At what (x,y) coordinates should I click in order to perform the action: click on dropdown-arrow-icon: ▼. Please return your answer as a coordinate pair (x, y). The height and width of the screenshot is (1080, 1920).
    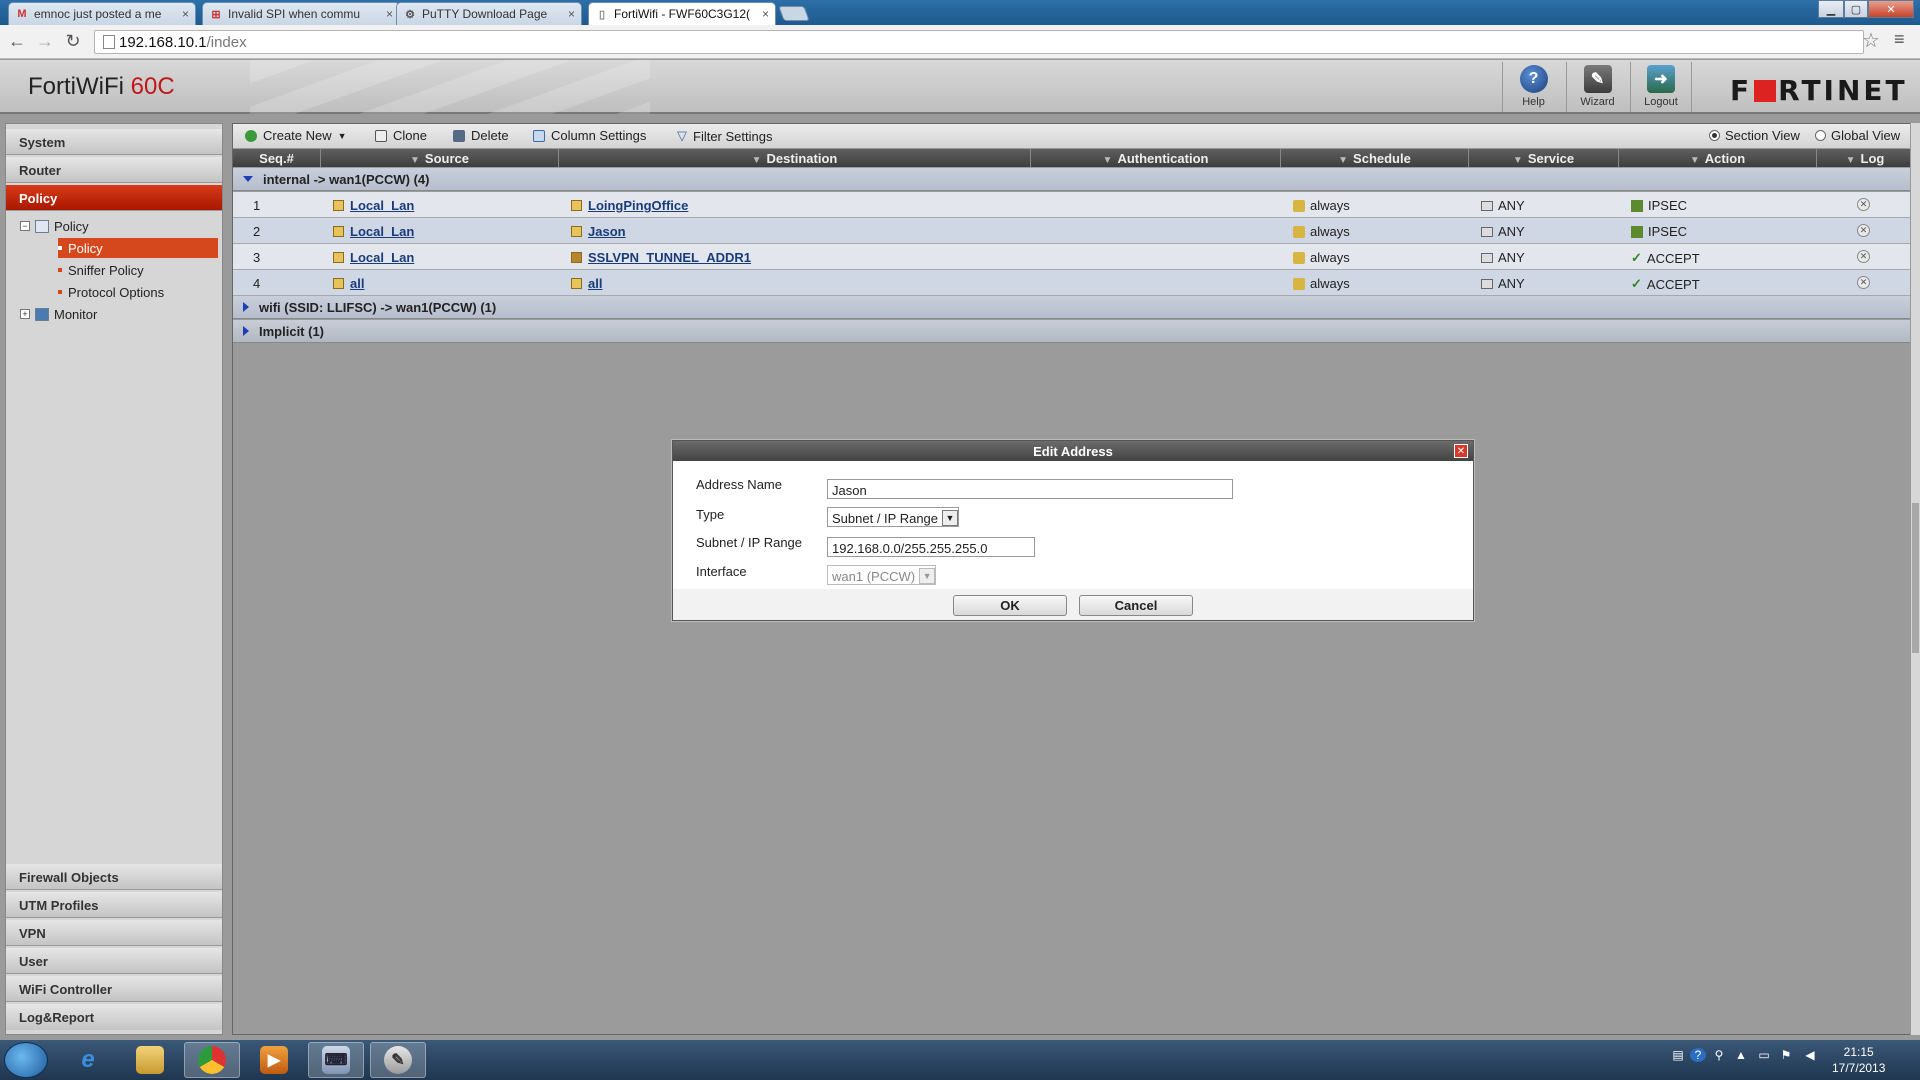
    Looking at the image, I should click on (950, 518).